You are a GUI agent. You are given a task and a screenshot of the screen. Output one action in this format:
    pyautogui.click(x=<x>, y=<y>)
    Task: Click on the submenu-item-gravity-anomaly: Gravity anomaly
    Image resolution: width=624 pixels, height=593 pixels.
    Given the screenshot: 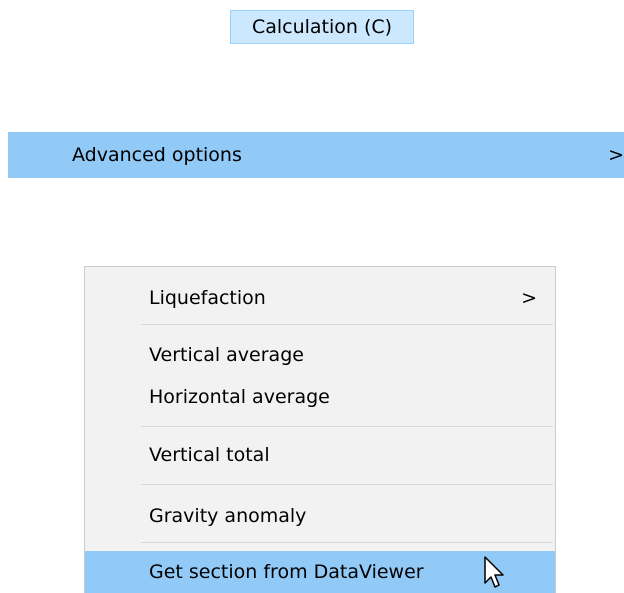 What is the action you would take?
    pyautogui.click(x=320, y=516)
    